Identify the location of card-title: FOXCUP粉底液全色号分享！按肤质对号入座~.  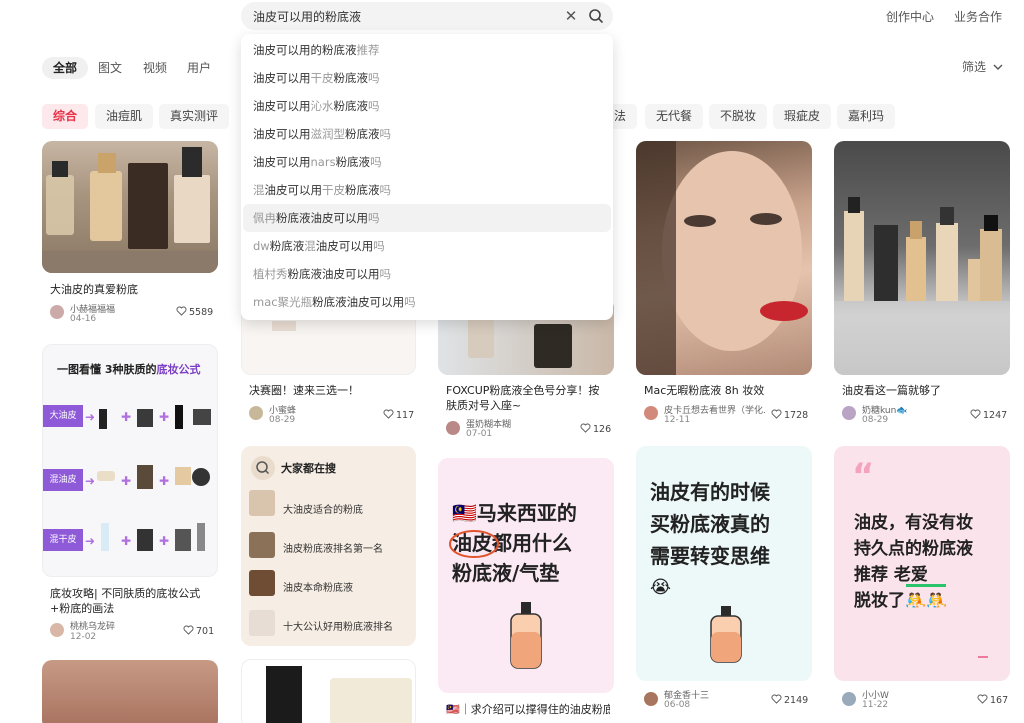
(528, 398).